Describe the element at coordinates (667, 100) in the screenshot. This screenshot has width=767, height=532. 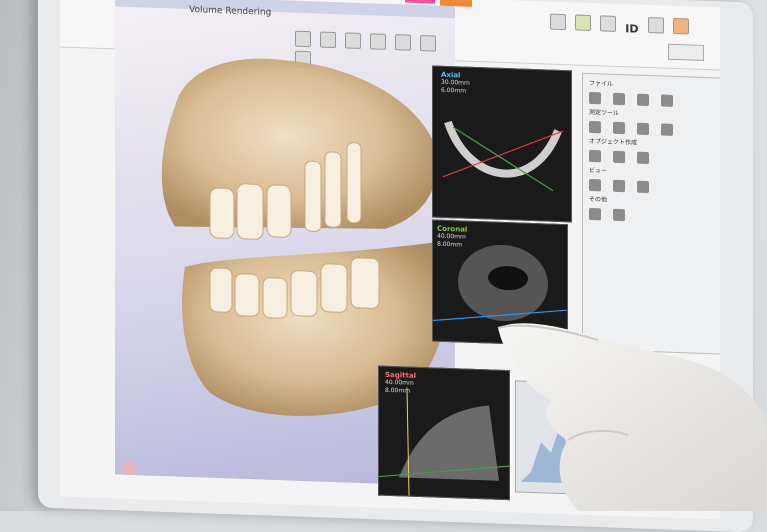
I see `print-icon` at that location.